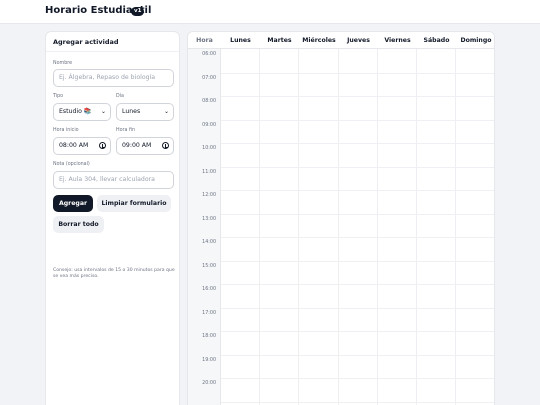 This screenshot has width=540, height=405. What do you see at coordinates (145, 112) in the screenshot?
I see `day-select: Lunes ⌄` at bounding box center [145, 112].